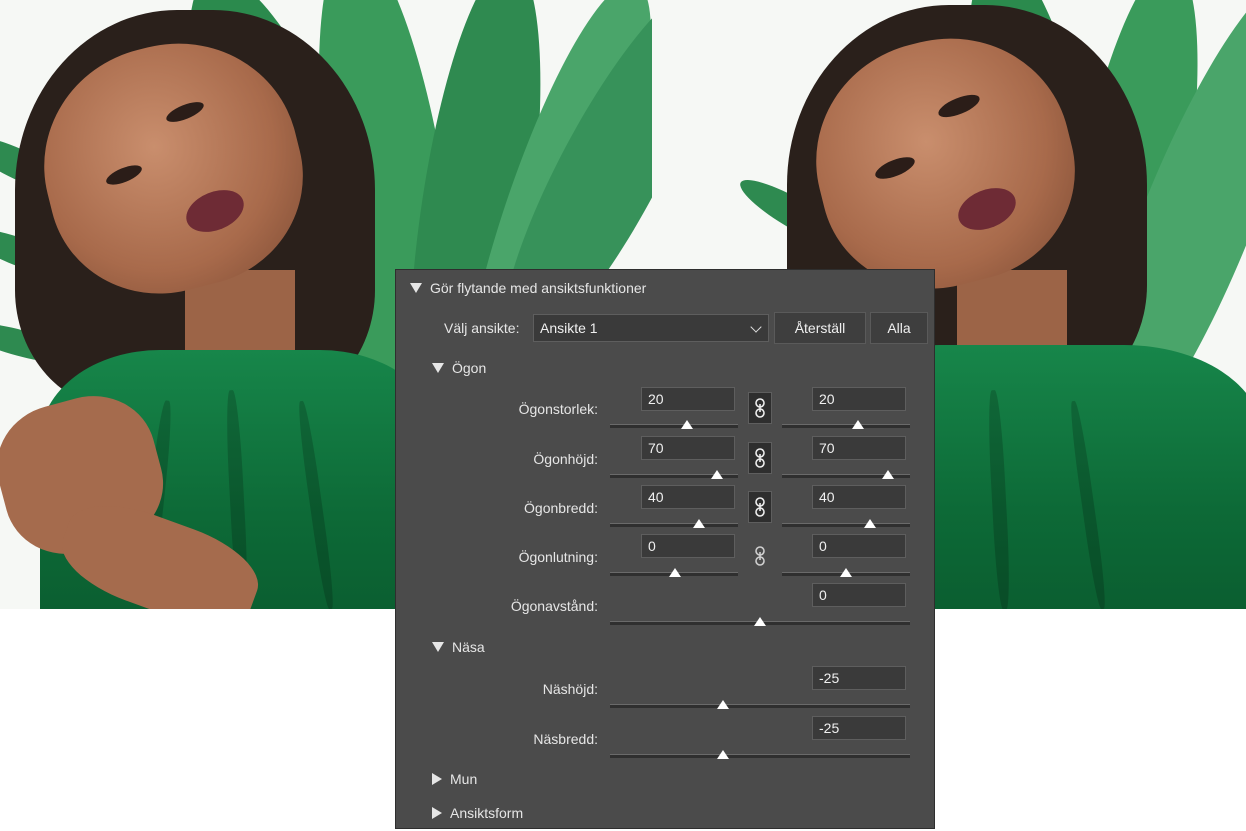 The height and width of the screenshot is (831, 1246). What do you see at coordinates (760, 756) in the screenshot?
I see `nose-width-slider-track` at bounding box center [760, 756].